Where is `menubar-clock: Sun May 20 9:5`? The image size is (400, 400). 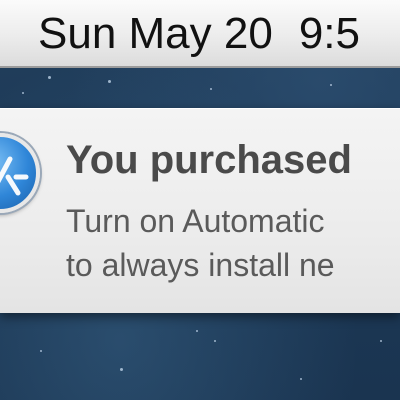
menubar-clock: Sun May 20 9:5 is located at coordinates (199, 34).